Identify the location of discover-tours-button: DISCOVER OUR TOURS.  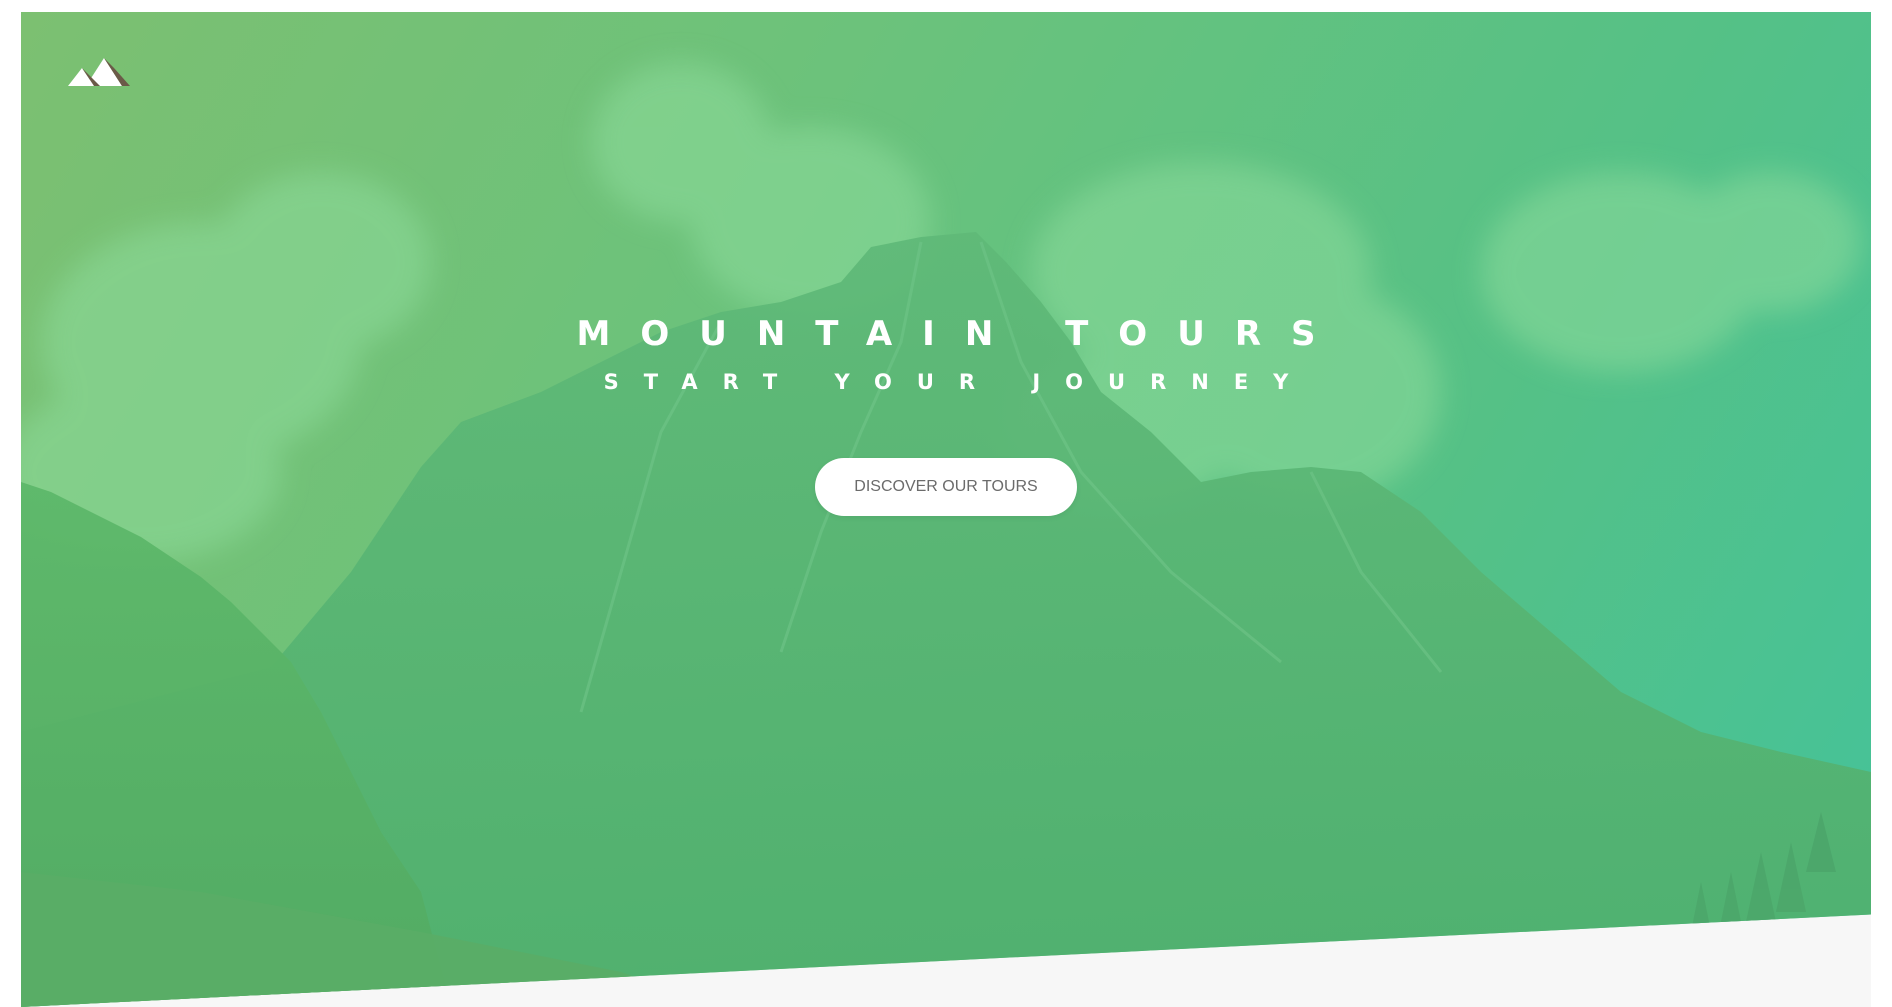
(946, 487).